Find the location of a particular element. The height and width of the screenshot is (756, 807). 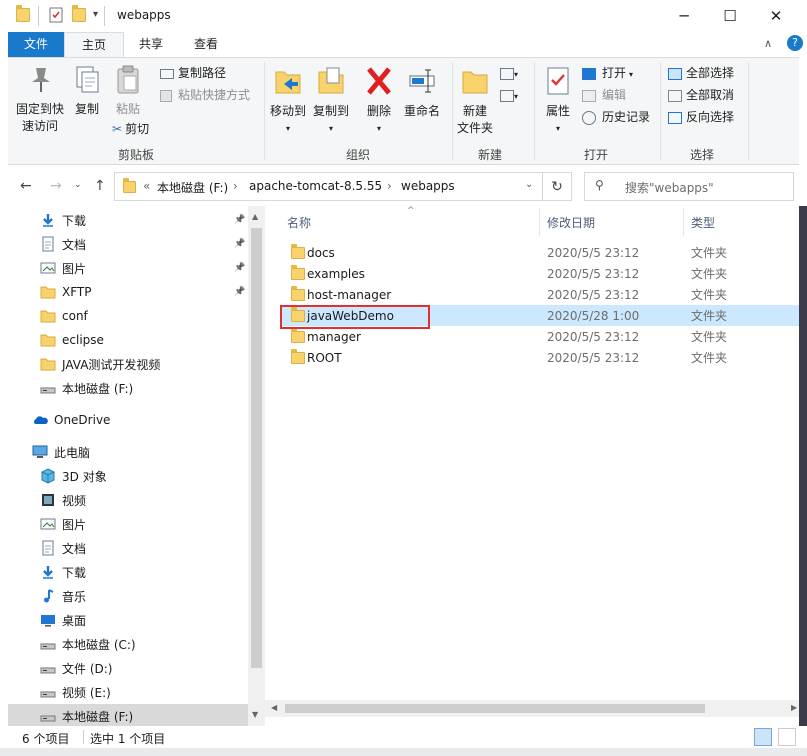

nav-pc-item-0: 3D 对象 is located at coordinates (128, 476).